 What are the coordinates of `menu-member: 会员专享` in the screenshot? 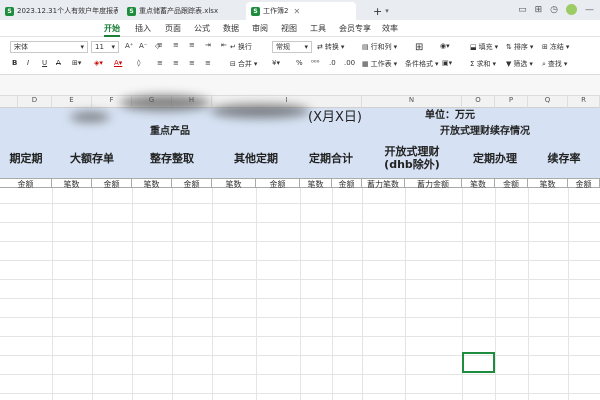 It's located at (355, 28).